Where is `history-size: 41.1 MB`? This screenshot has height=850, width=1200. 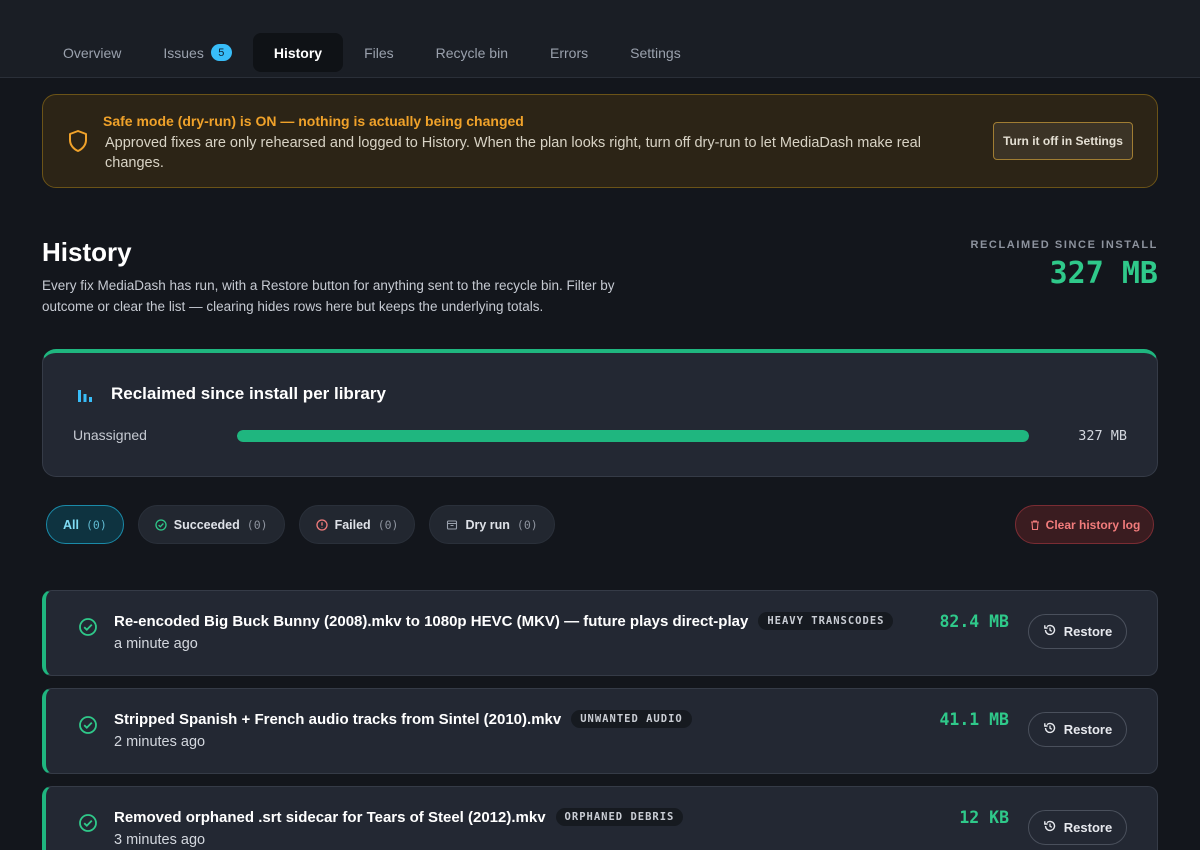
history-size: 41.1 MB is located at coordinates (974, 719).